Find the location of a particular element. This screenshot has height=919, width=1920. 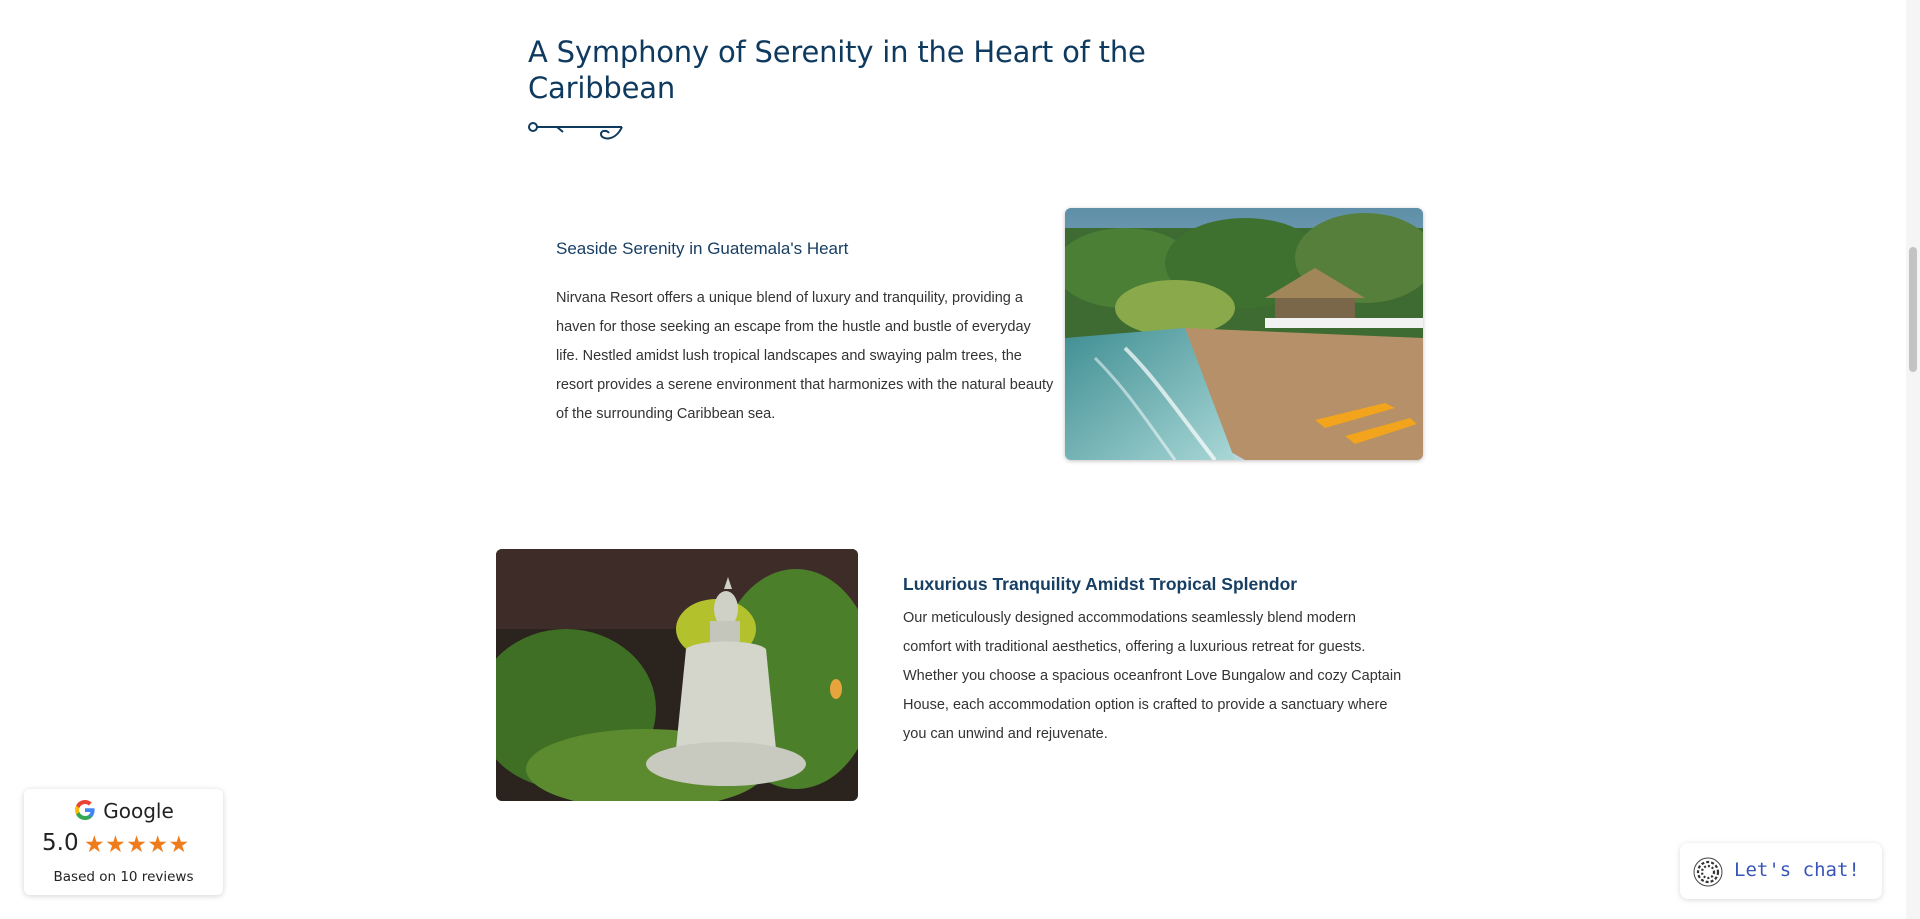

page-scrollbar is located at coordinates (1913, 459).